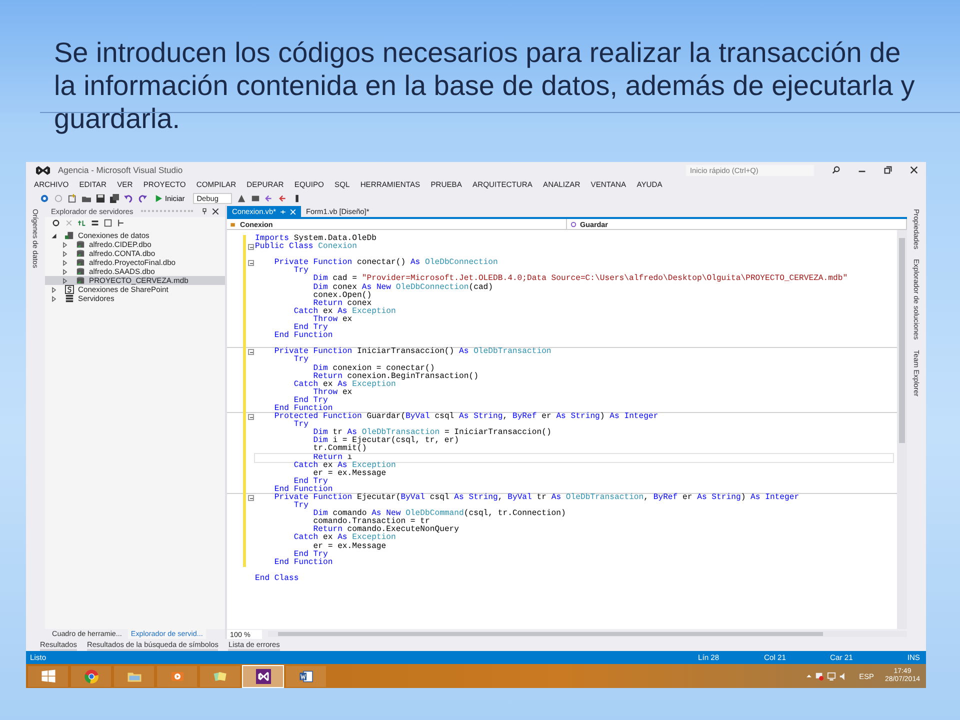 Image resolution: width=960 pixels, height=720 pixels. I want to click on network-icon, so click(831, 676).